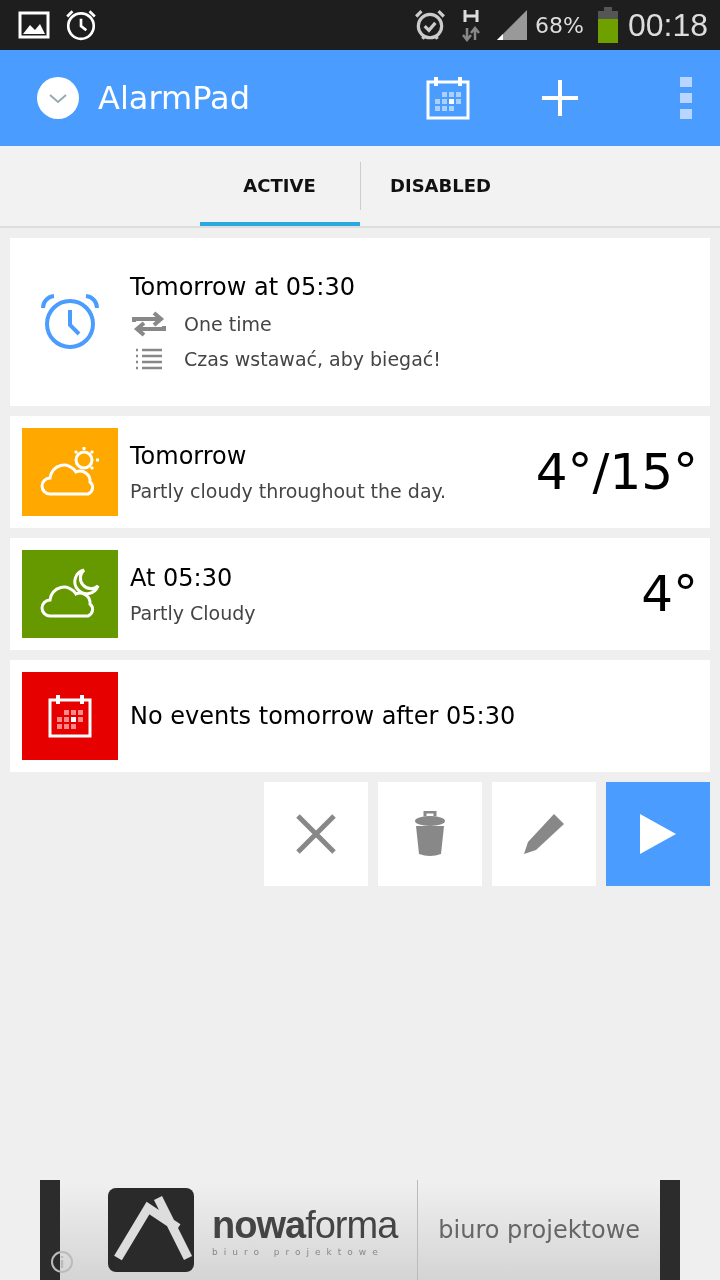 The height and width of the screenshot is (1280, 720). I want to click on alarm-note: Czas wstawać, aby biegać!, so click(312, 359).